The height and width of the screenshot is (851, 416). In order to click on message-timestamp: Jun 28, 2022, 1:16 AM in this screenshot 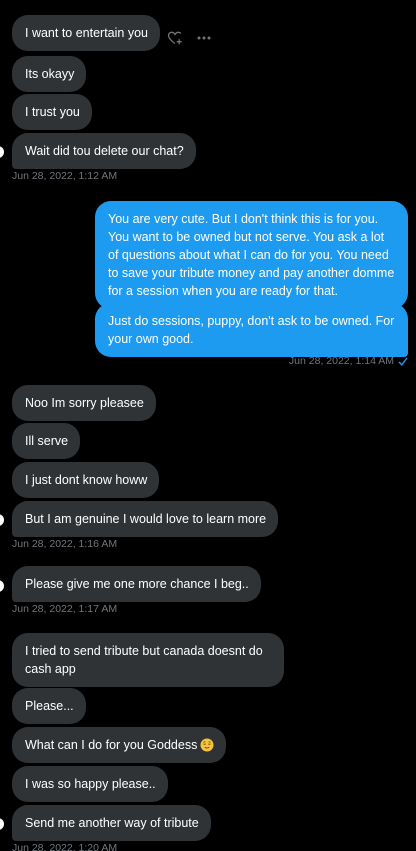, I will do `click(65, 544)`.